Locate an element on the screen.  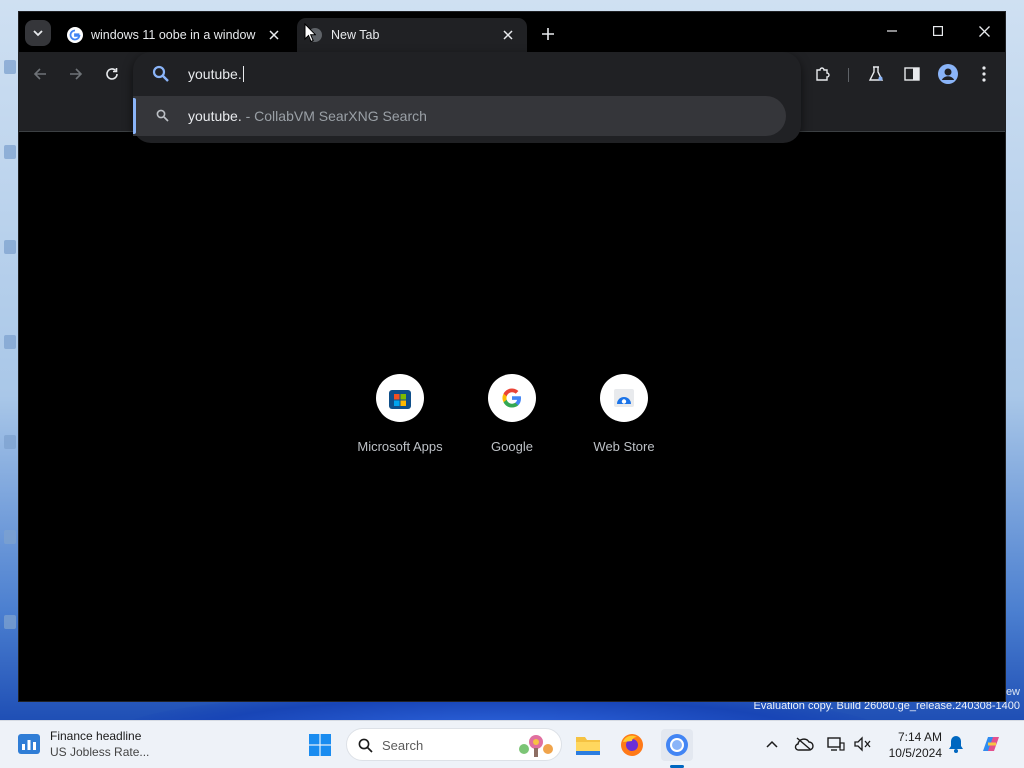
chrome-button is located at coordinates (677, 745).